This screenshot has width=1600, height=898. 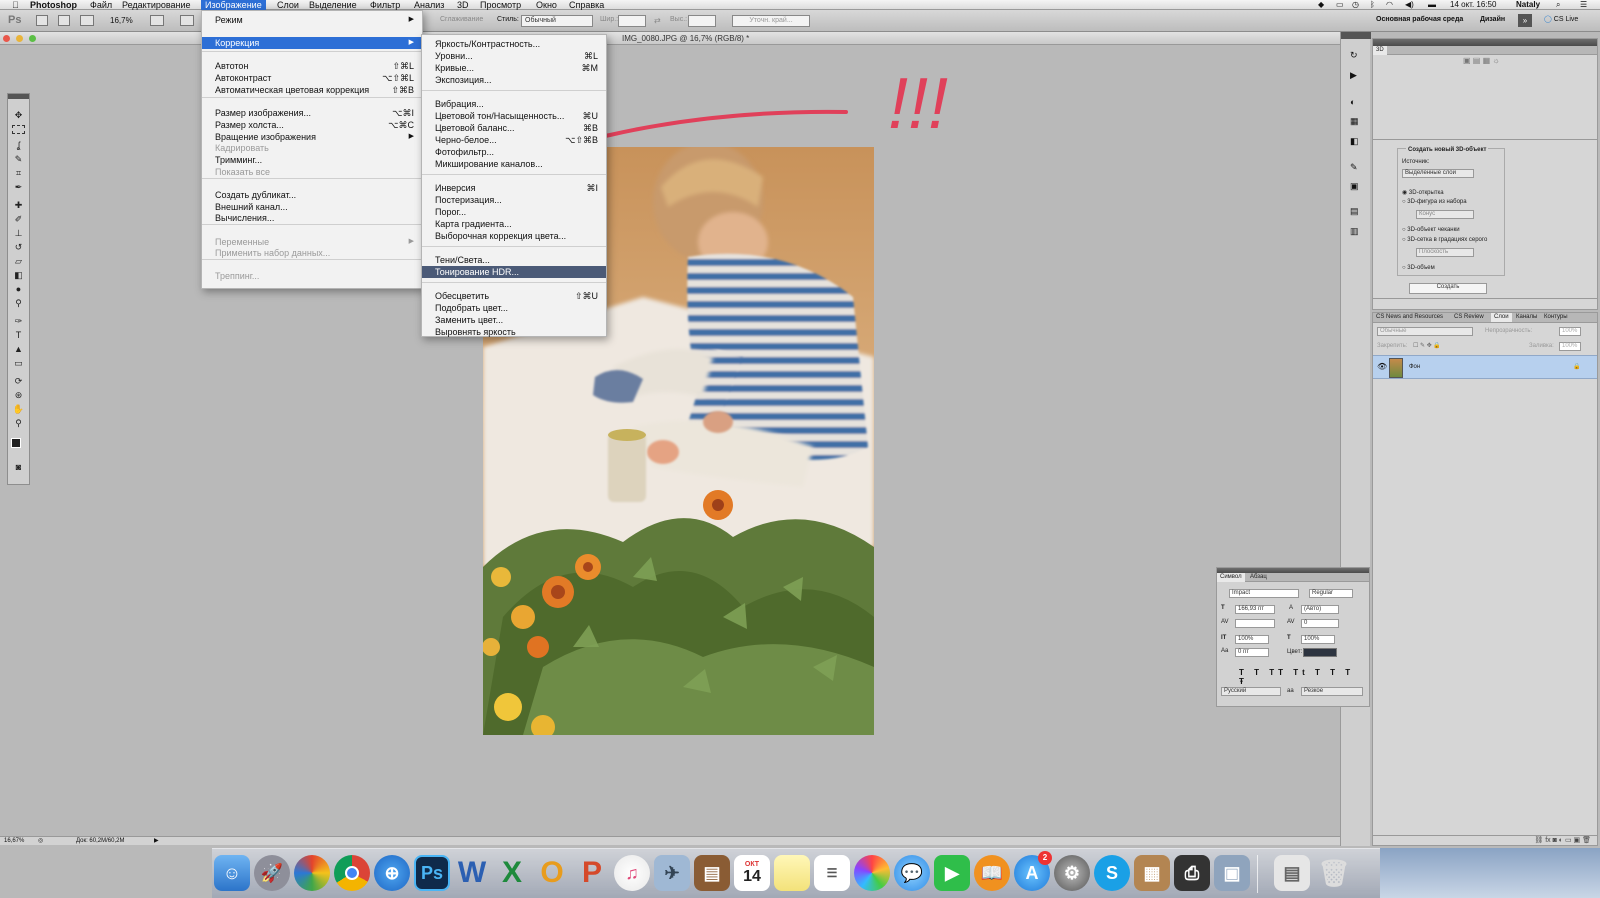 What do you see at coordinates (18, 205) in the screenshot?
I see `healing-brush-tool-icon: ✚` at bounding box center [18, 205].